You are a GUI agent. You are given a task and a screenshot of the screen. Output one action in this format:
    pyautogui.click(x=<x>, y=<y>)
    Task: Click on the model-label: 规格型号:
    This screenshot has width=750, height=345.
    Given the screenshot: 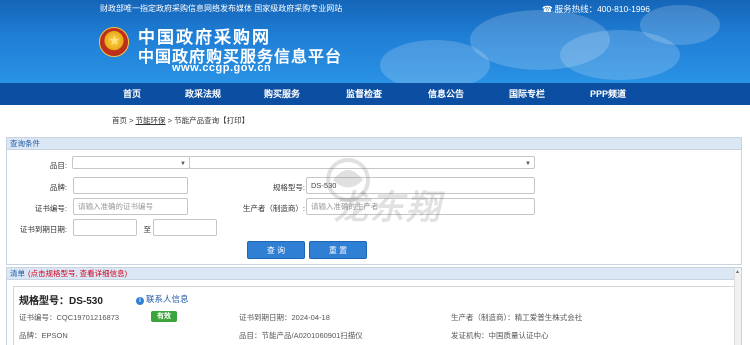 What is the action you would take?
    pyautogui.click(x=288, y=187)
    